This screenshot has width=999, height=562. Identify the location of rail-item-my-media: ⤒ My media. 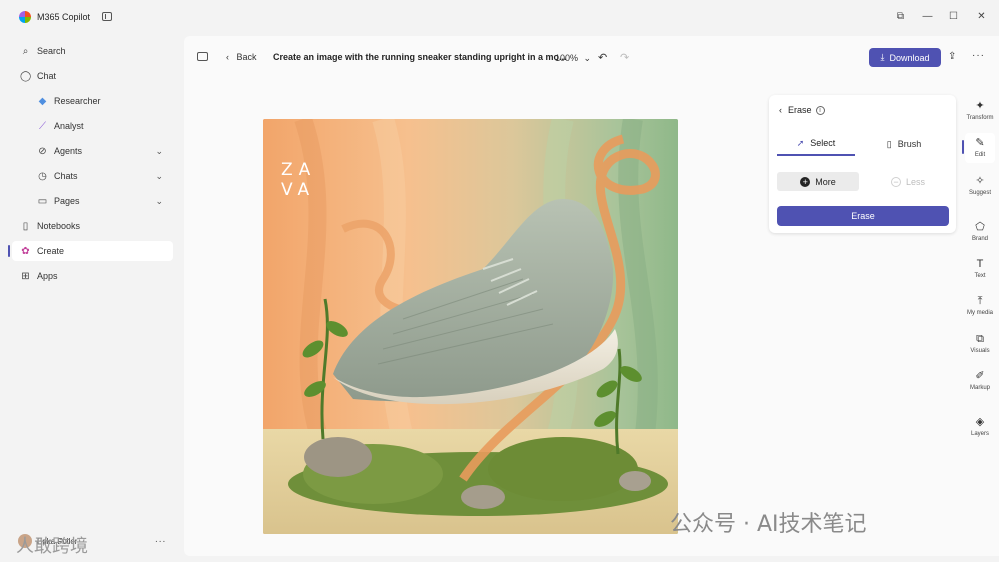
(980, 305).